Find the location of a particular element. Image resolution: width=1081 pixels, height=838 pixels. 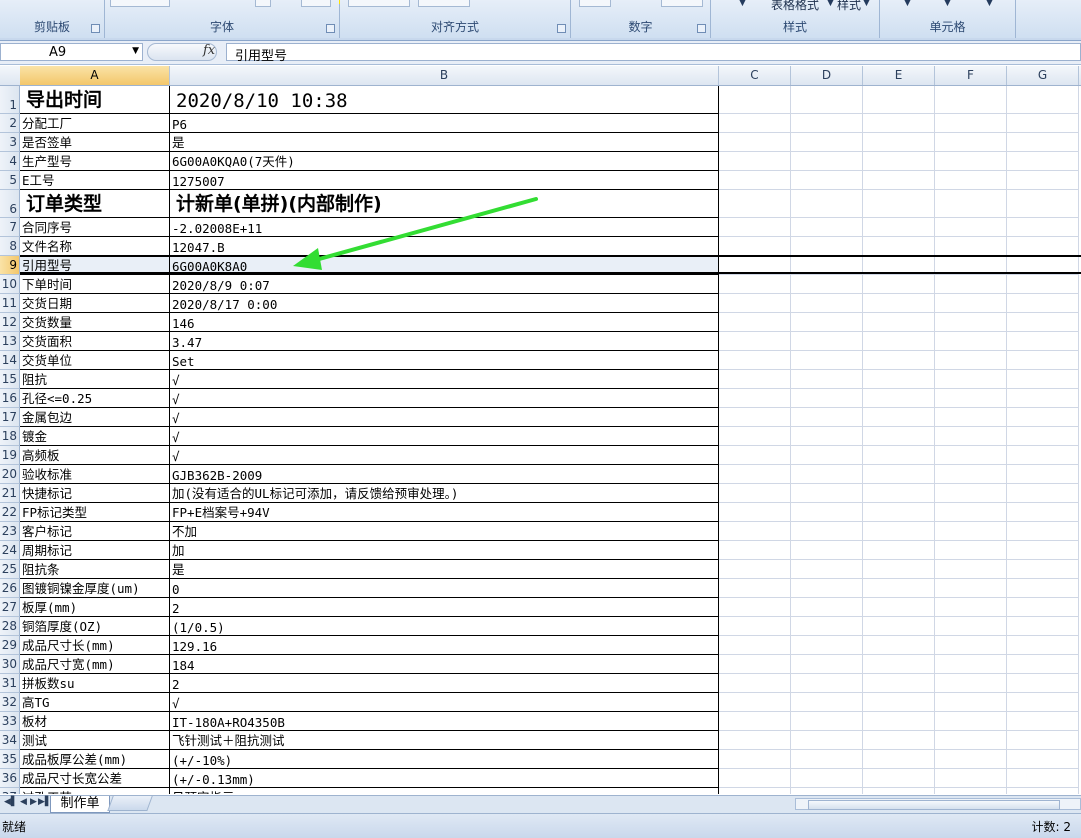

cell-a: 是否签单 is located at coordinates (95, 142).